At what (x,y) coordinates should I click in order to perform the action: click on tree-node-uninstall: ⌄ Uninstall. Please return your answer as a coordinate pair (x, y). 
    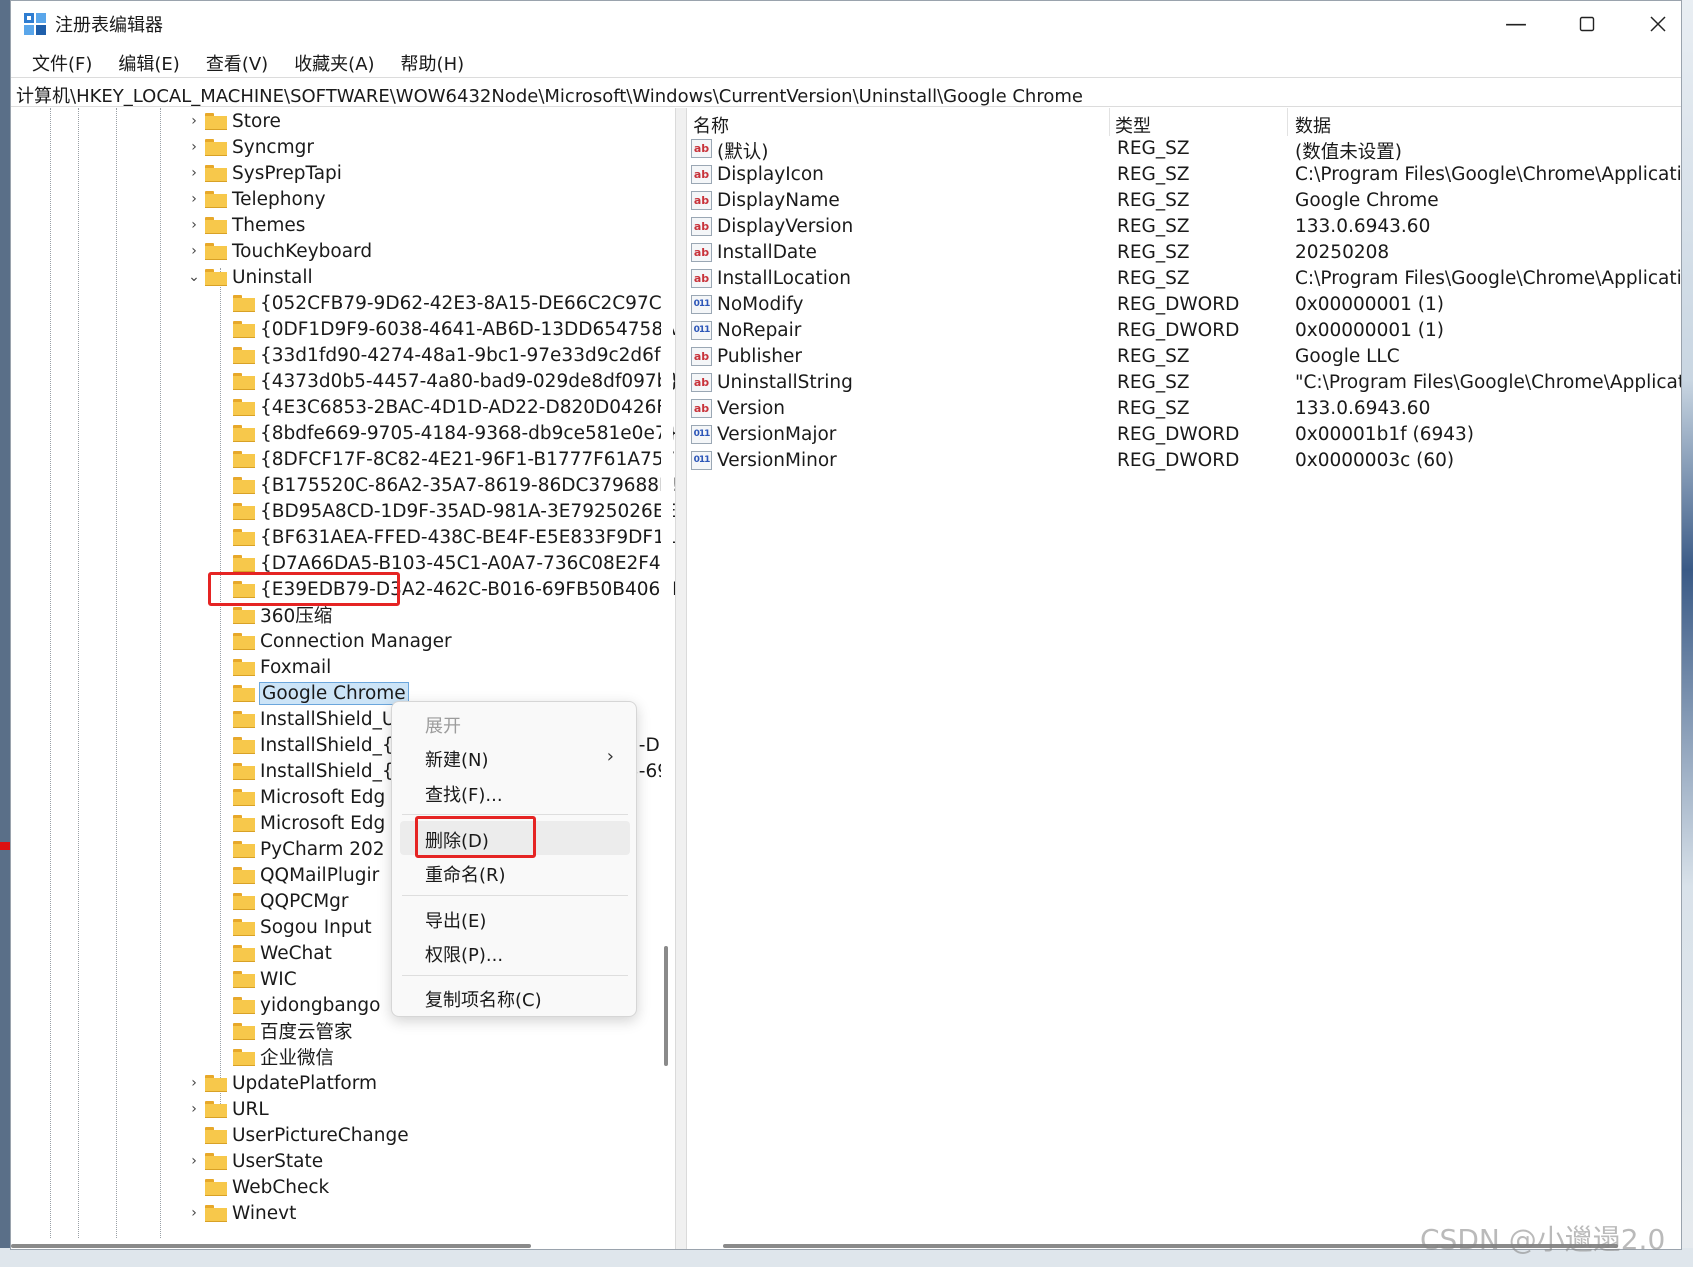
    Looking at the image, I should click on (250, 277).